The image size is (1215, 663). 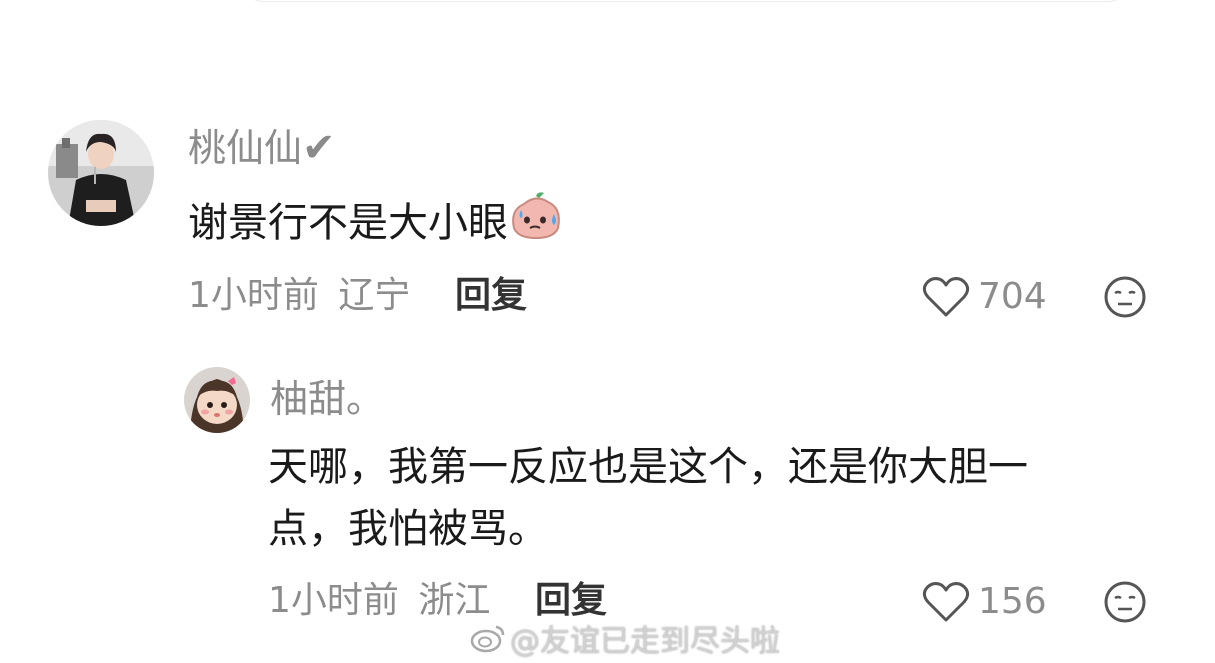 What do you see at coordinates (1012, 601) in the screenshot?
I see `like-count: 156` at bounding box center [1012, 601].